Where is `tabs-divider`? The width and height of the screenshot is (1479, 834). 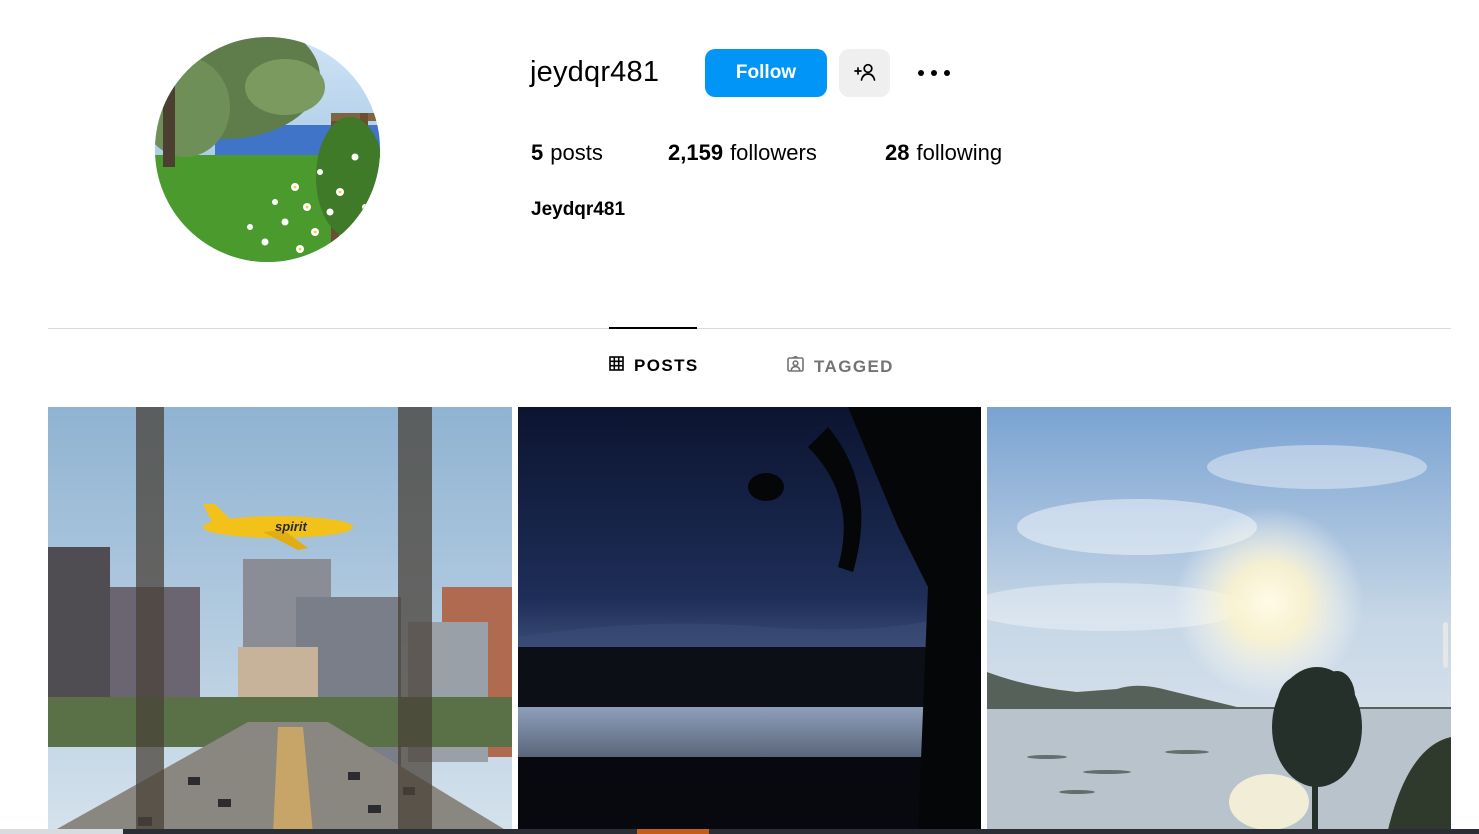 tabs-divider is located at coordinates (749, 328).